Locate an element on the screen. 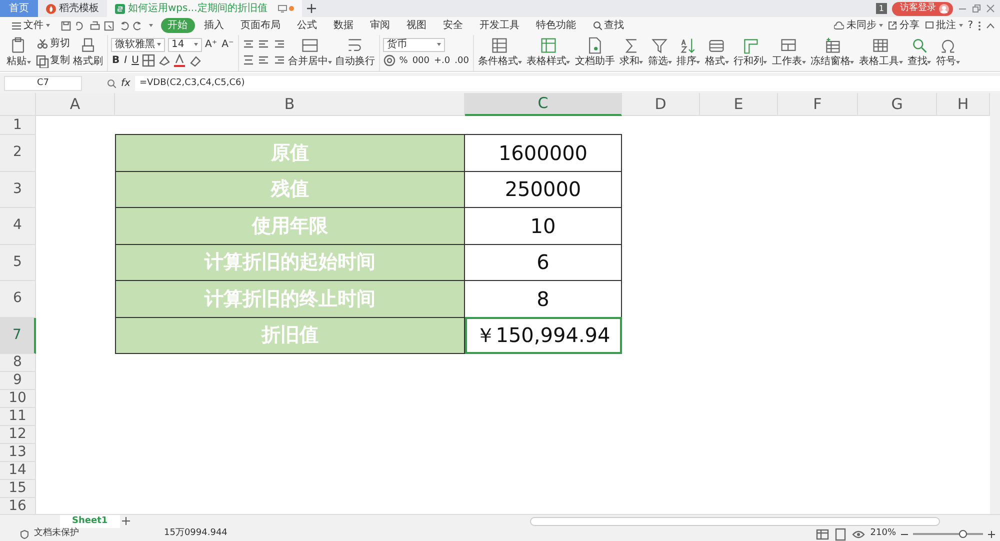 This screenshot has width=1000, height=541. sheet-tab: Sheet1 is located at coordinates (90, 521).